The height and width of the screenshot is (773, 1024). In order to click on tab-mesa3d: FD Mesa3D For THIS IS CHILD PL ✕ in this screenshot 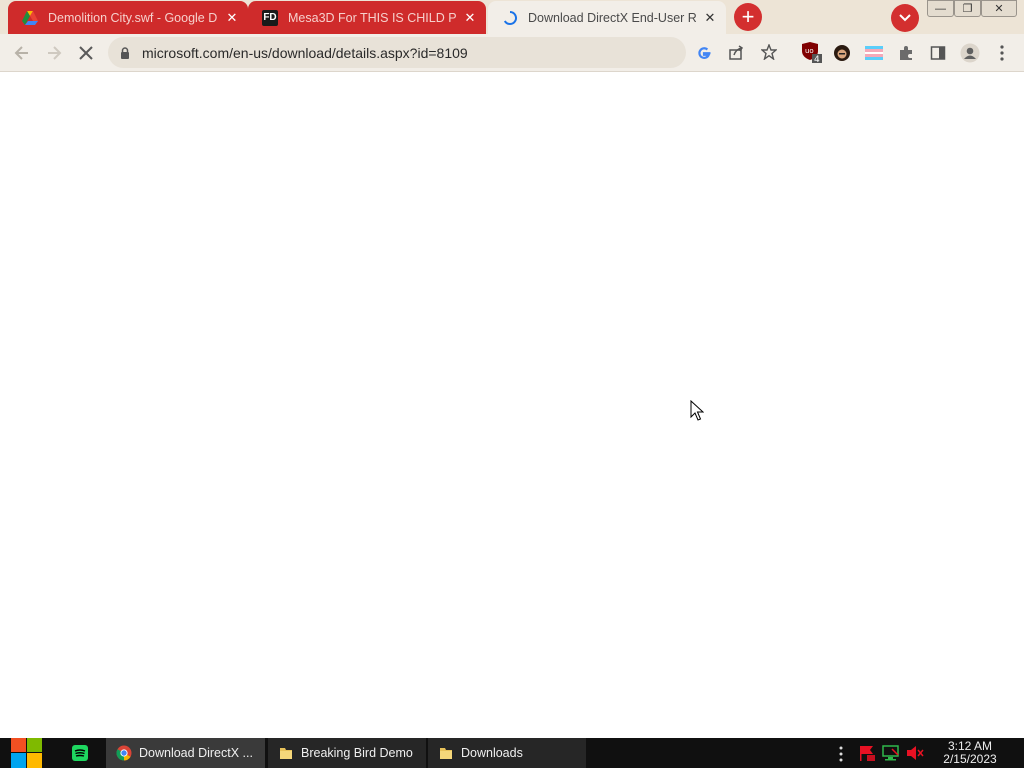, I will do `click(367, 17)`.